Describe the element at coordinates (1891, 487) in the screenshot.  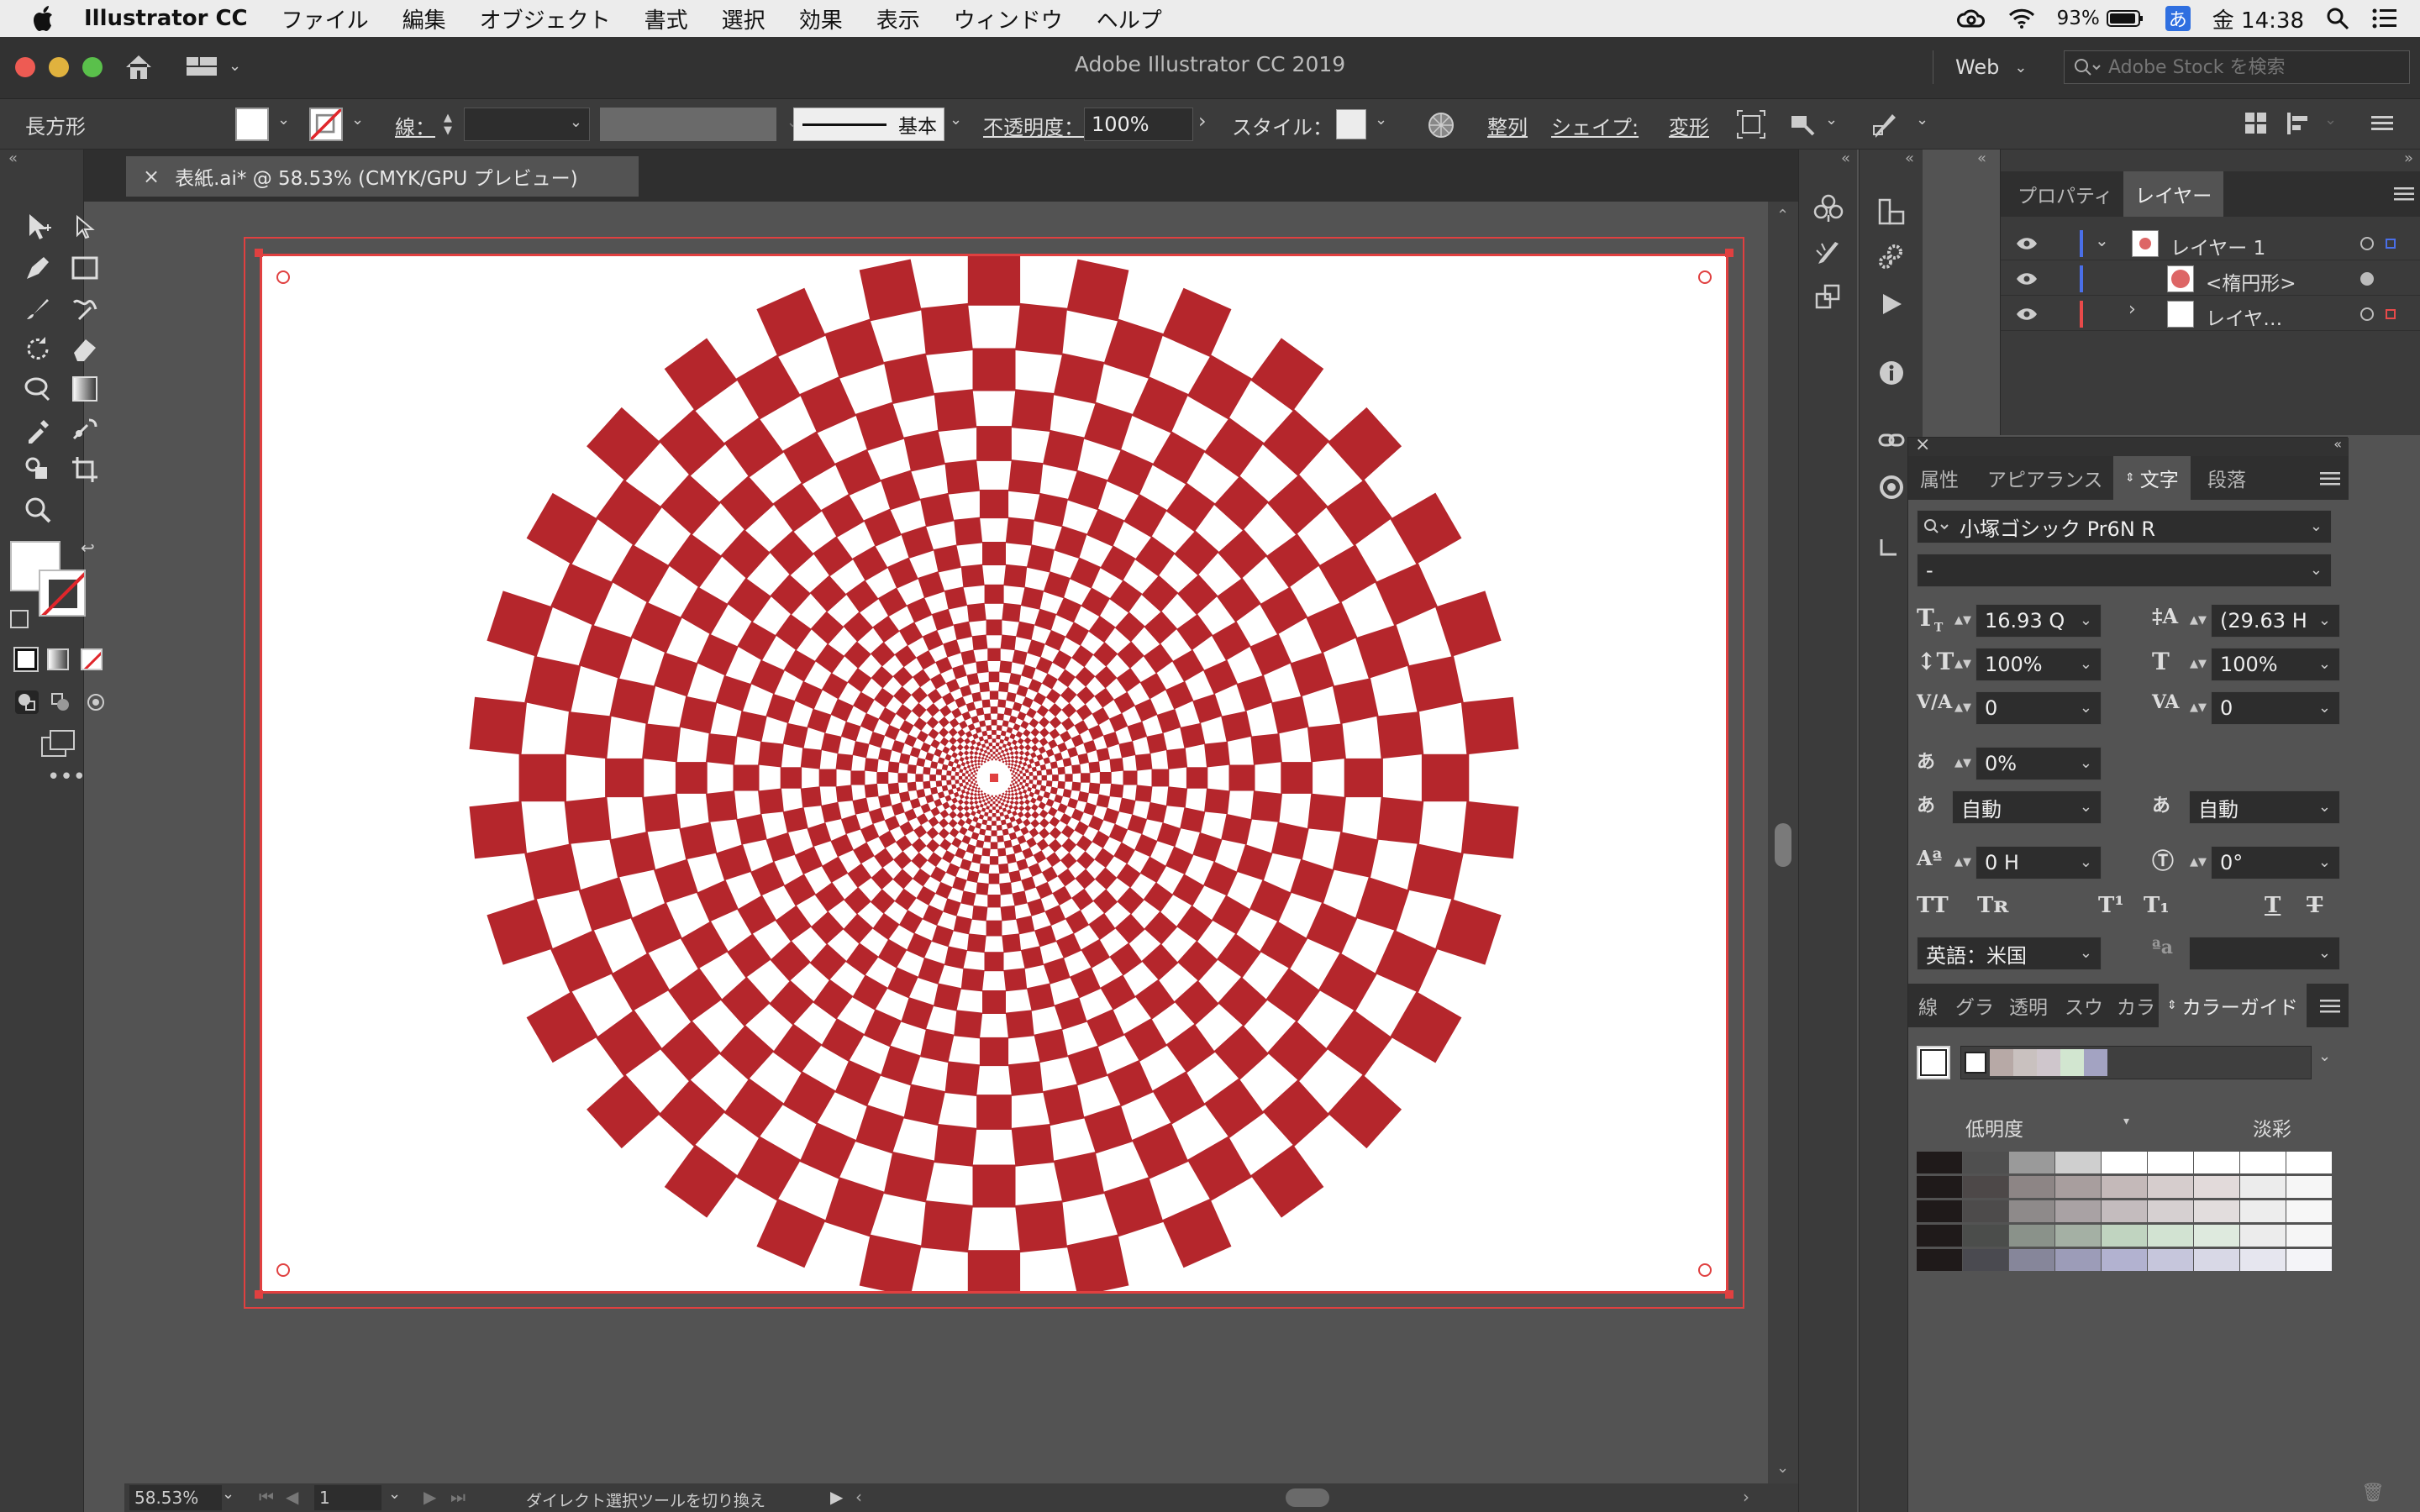
I see `cc-libraries-icon` at that location.